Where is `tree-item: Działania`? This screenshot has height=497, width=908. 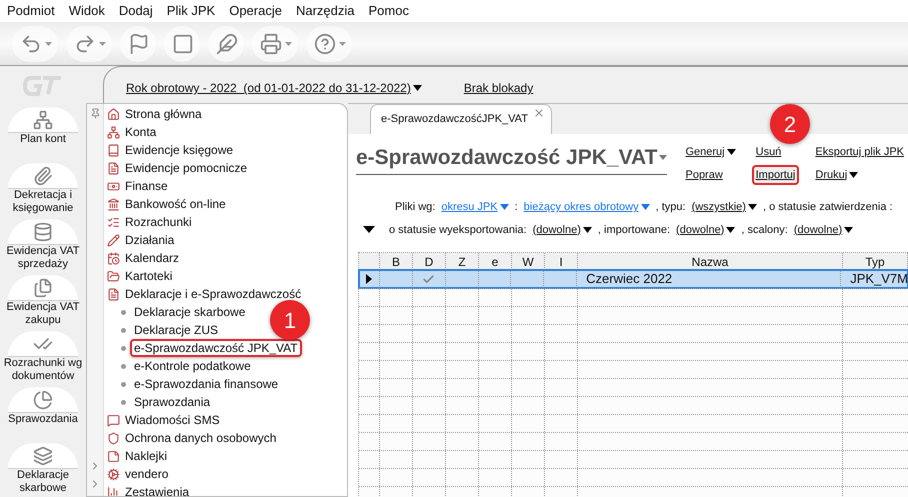 tree-item: Działania is located at coordinates (227, 240).